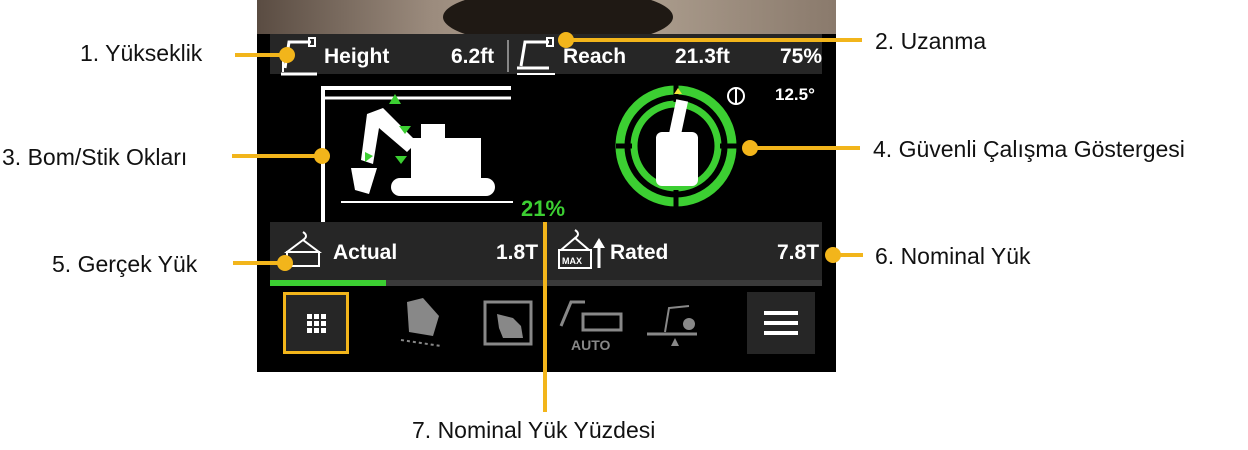 Image resolution: width=1248 pixels, height=450 pixels. I want to click on reach-icon, so click(536, 56).